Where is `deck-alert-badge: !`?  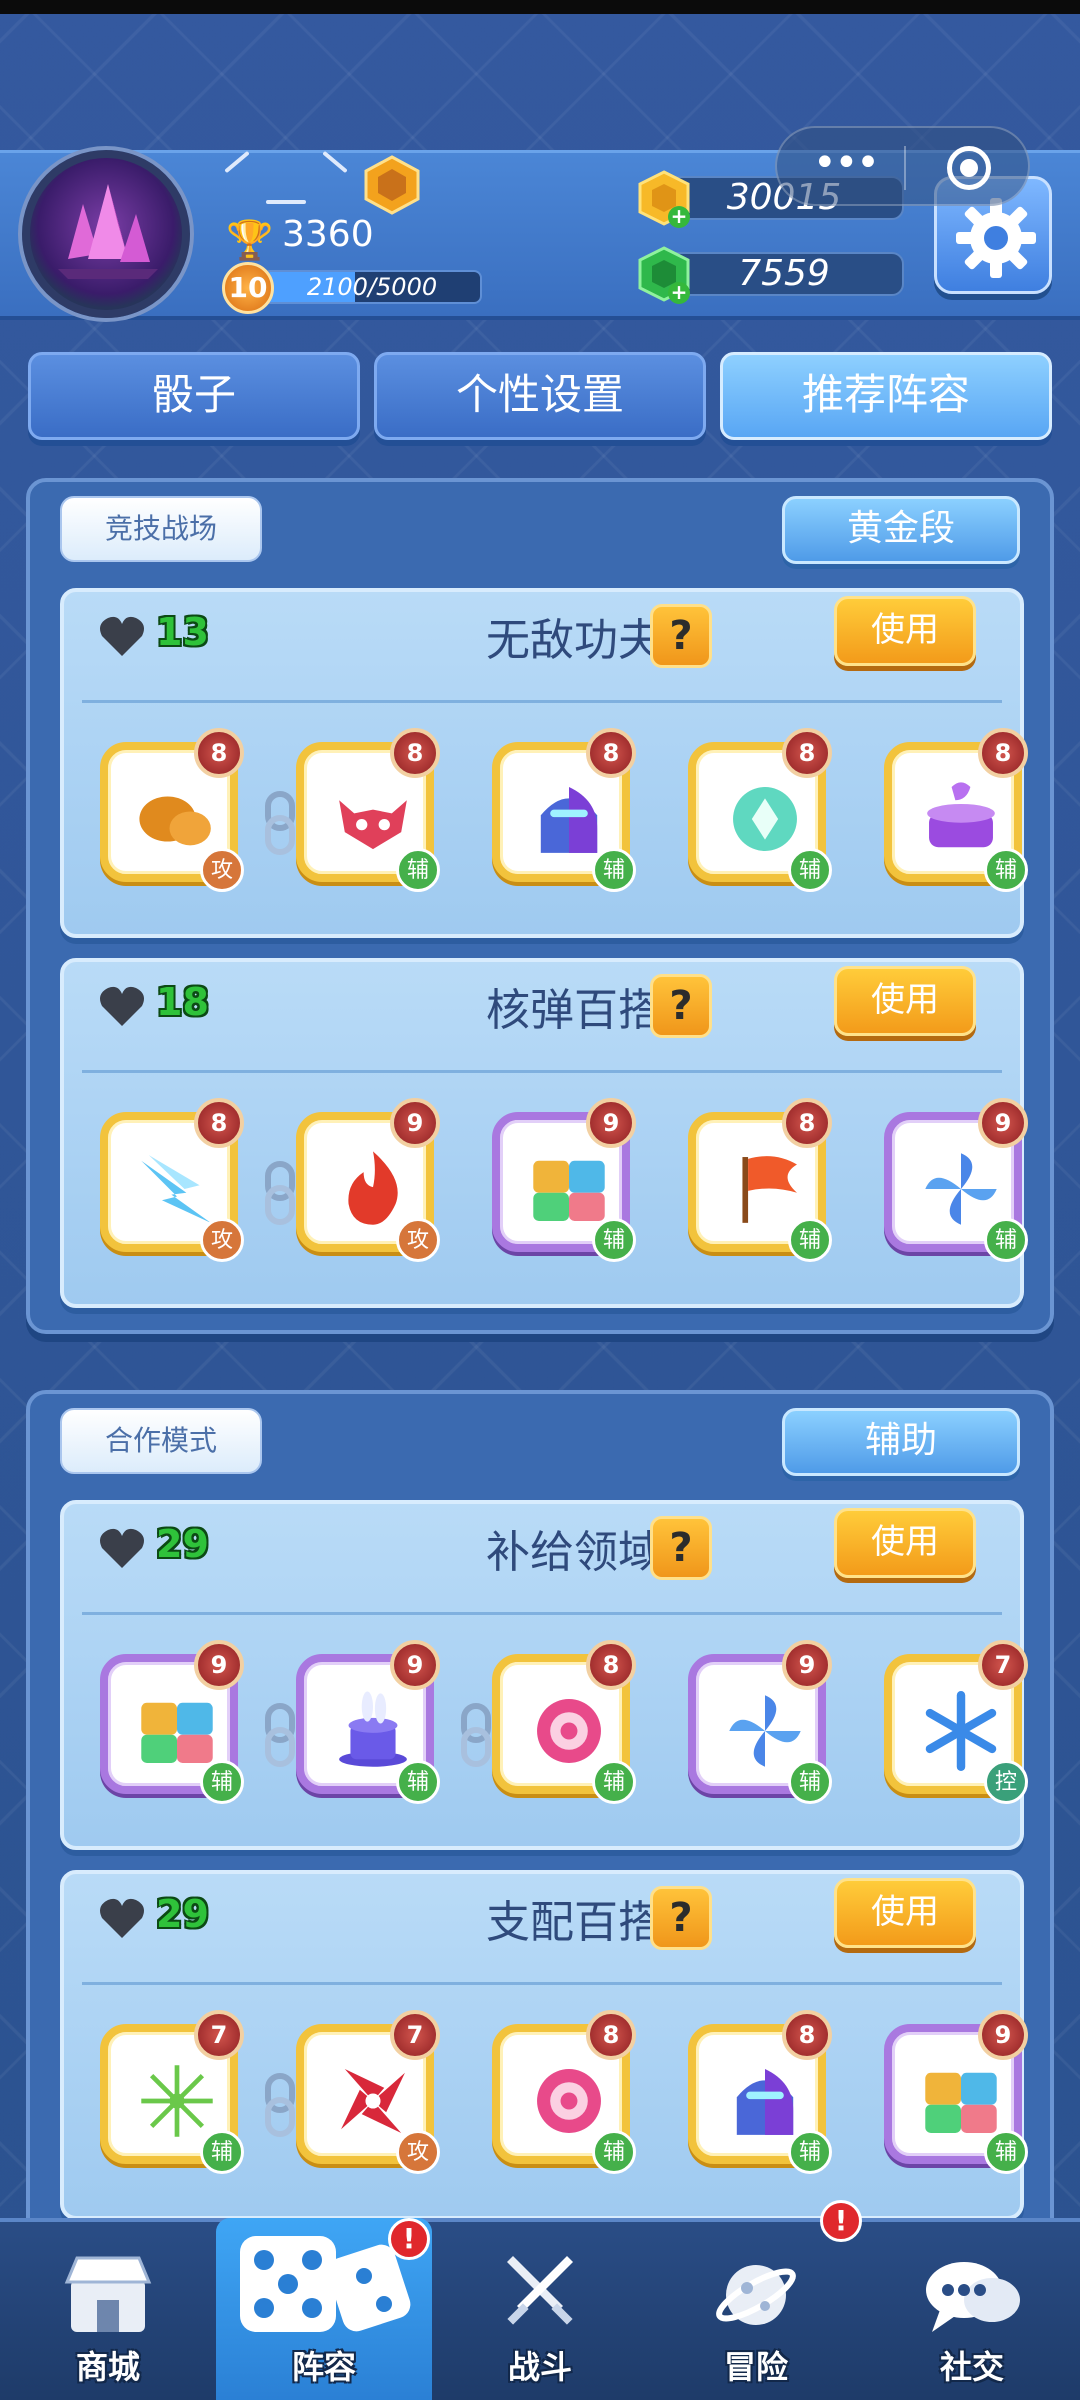
deck-alert-badge: ! is located at coordinates (409, 2239).